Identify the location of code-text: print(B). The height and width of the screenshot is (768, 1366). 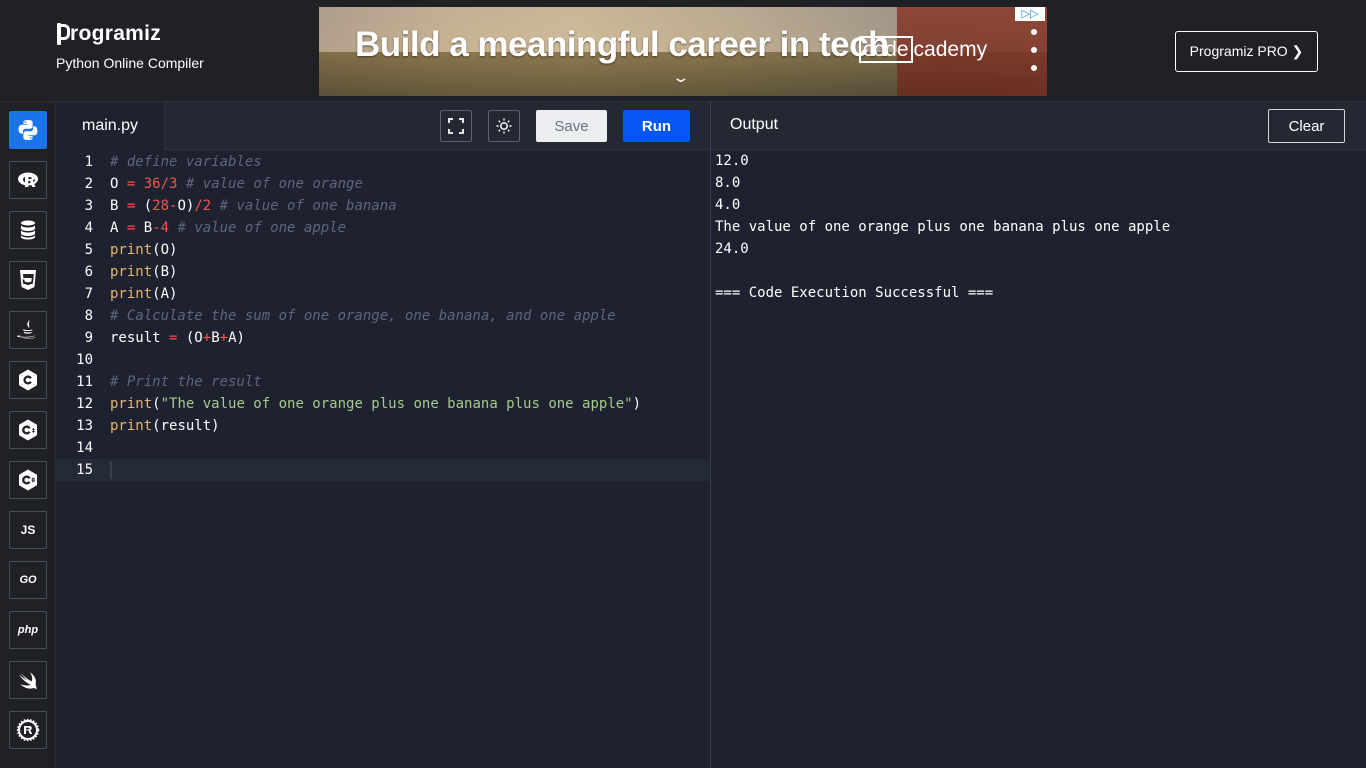
(144, 272).